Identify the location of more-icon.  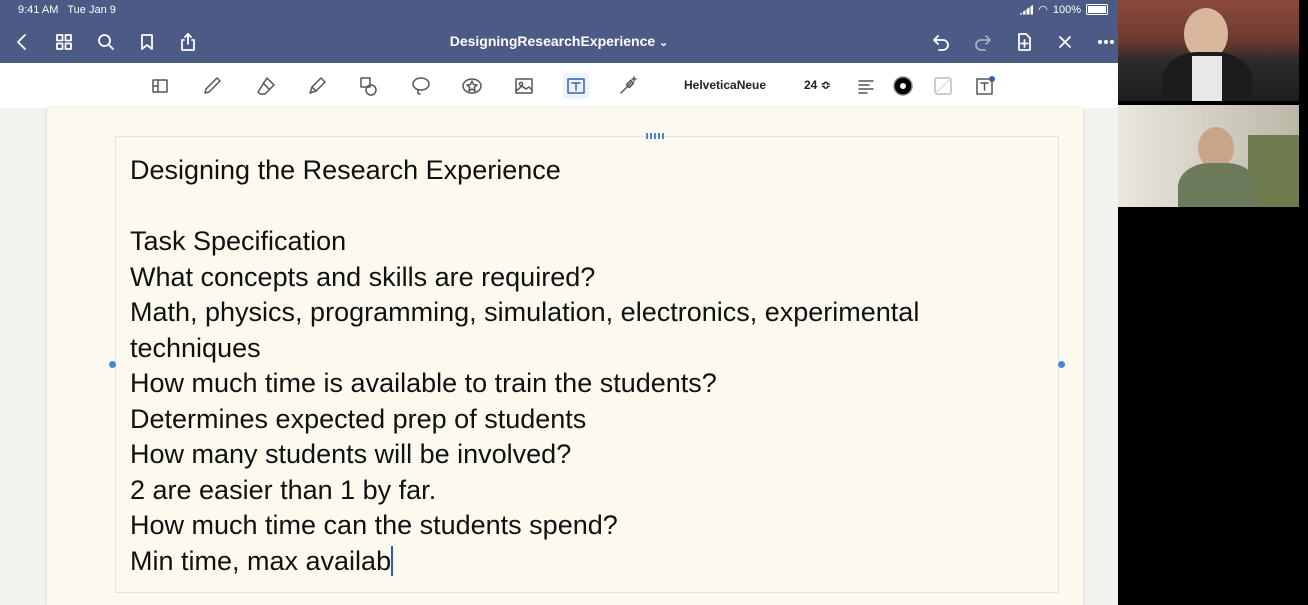
(1106, 42).